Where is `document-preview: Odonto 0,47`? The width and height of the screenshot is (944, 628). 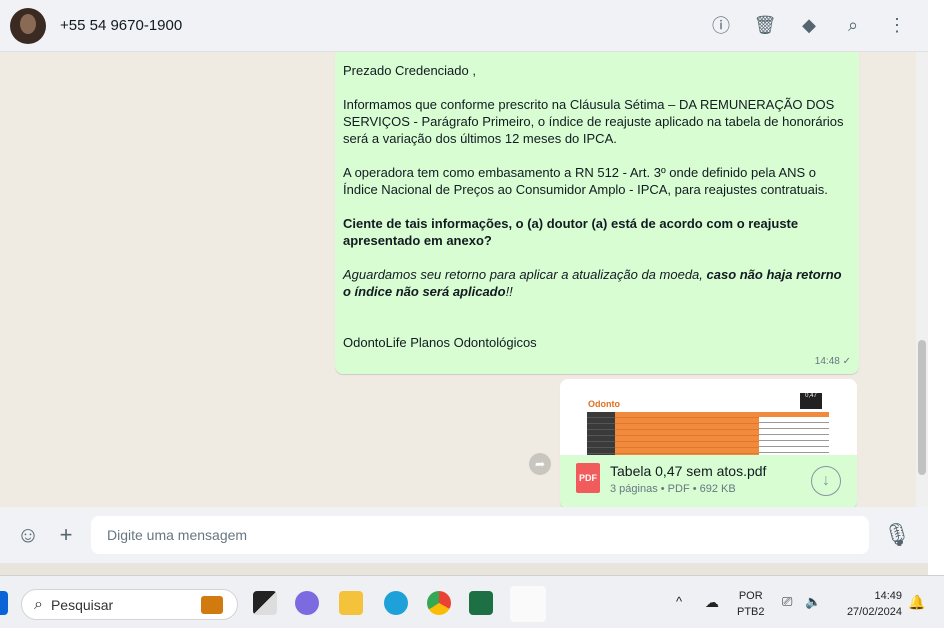 document-preview: Odonto 0,47 is located at coordinates (708, 417).